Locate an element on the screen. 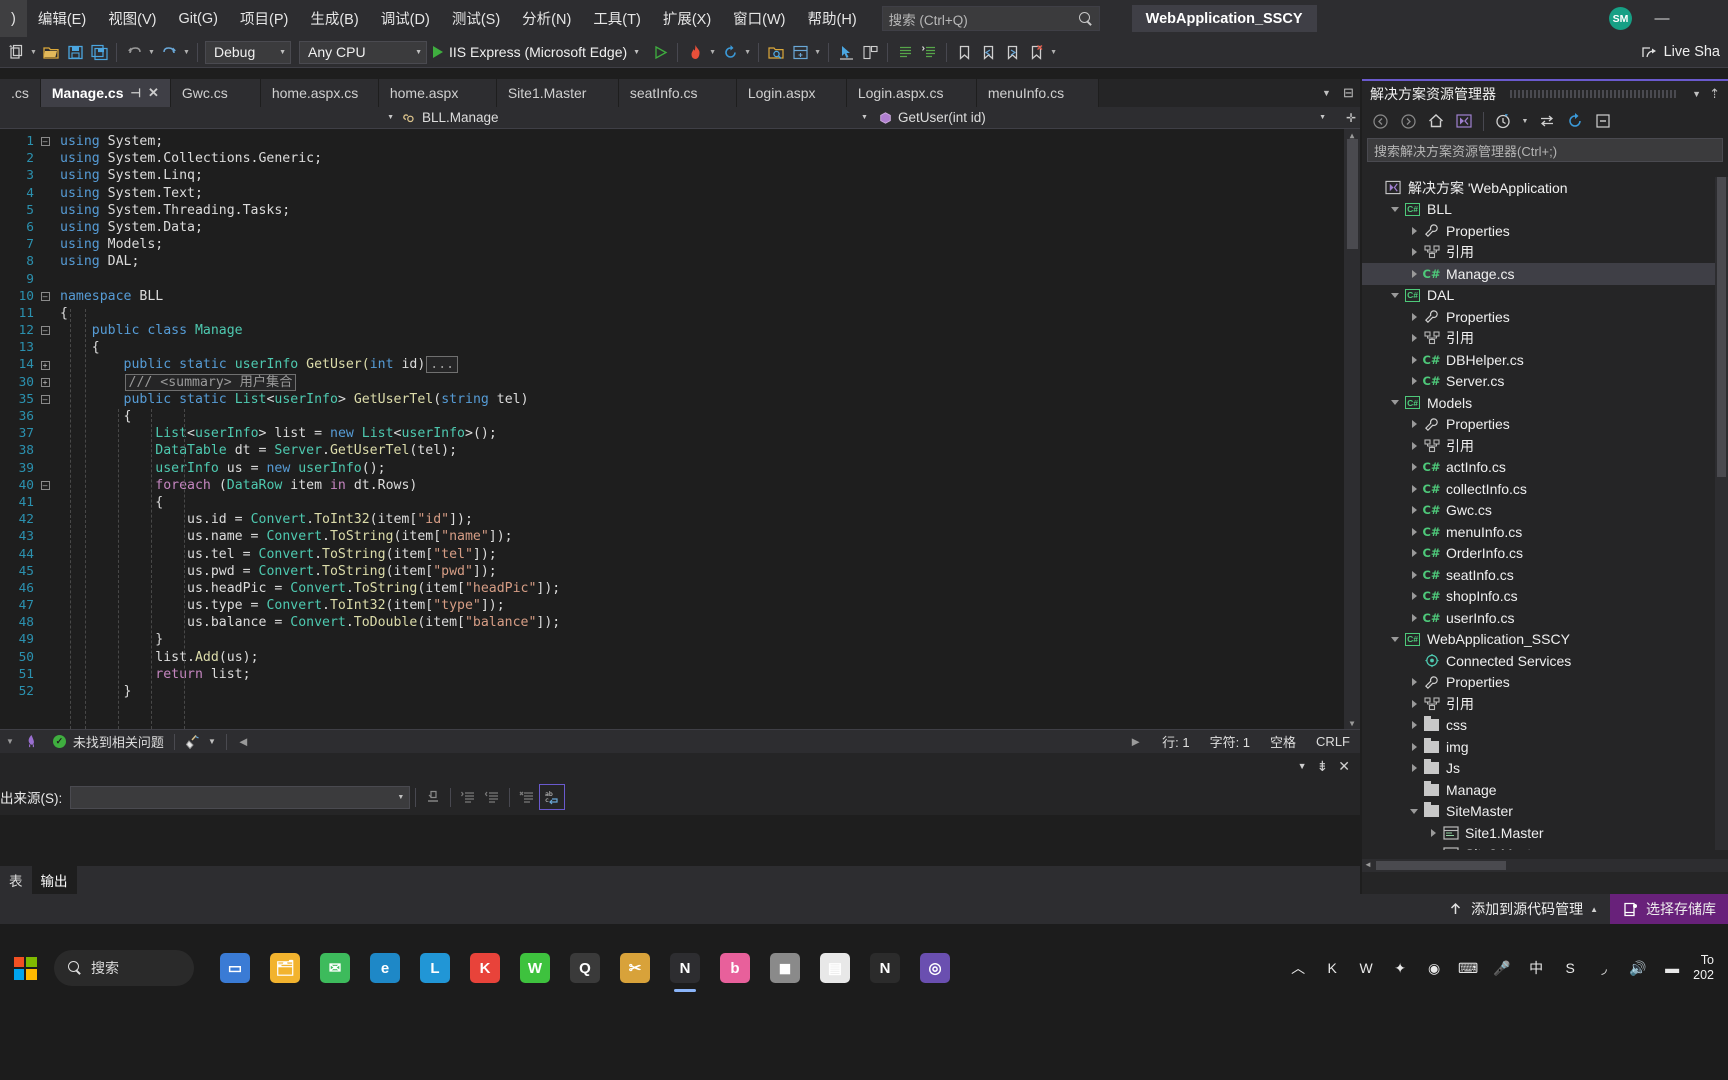 The height and width of the screenshot is (1080, 1728). member-scope-dropdown: GetUser(int id) is located at coordinates (932, 118).